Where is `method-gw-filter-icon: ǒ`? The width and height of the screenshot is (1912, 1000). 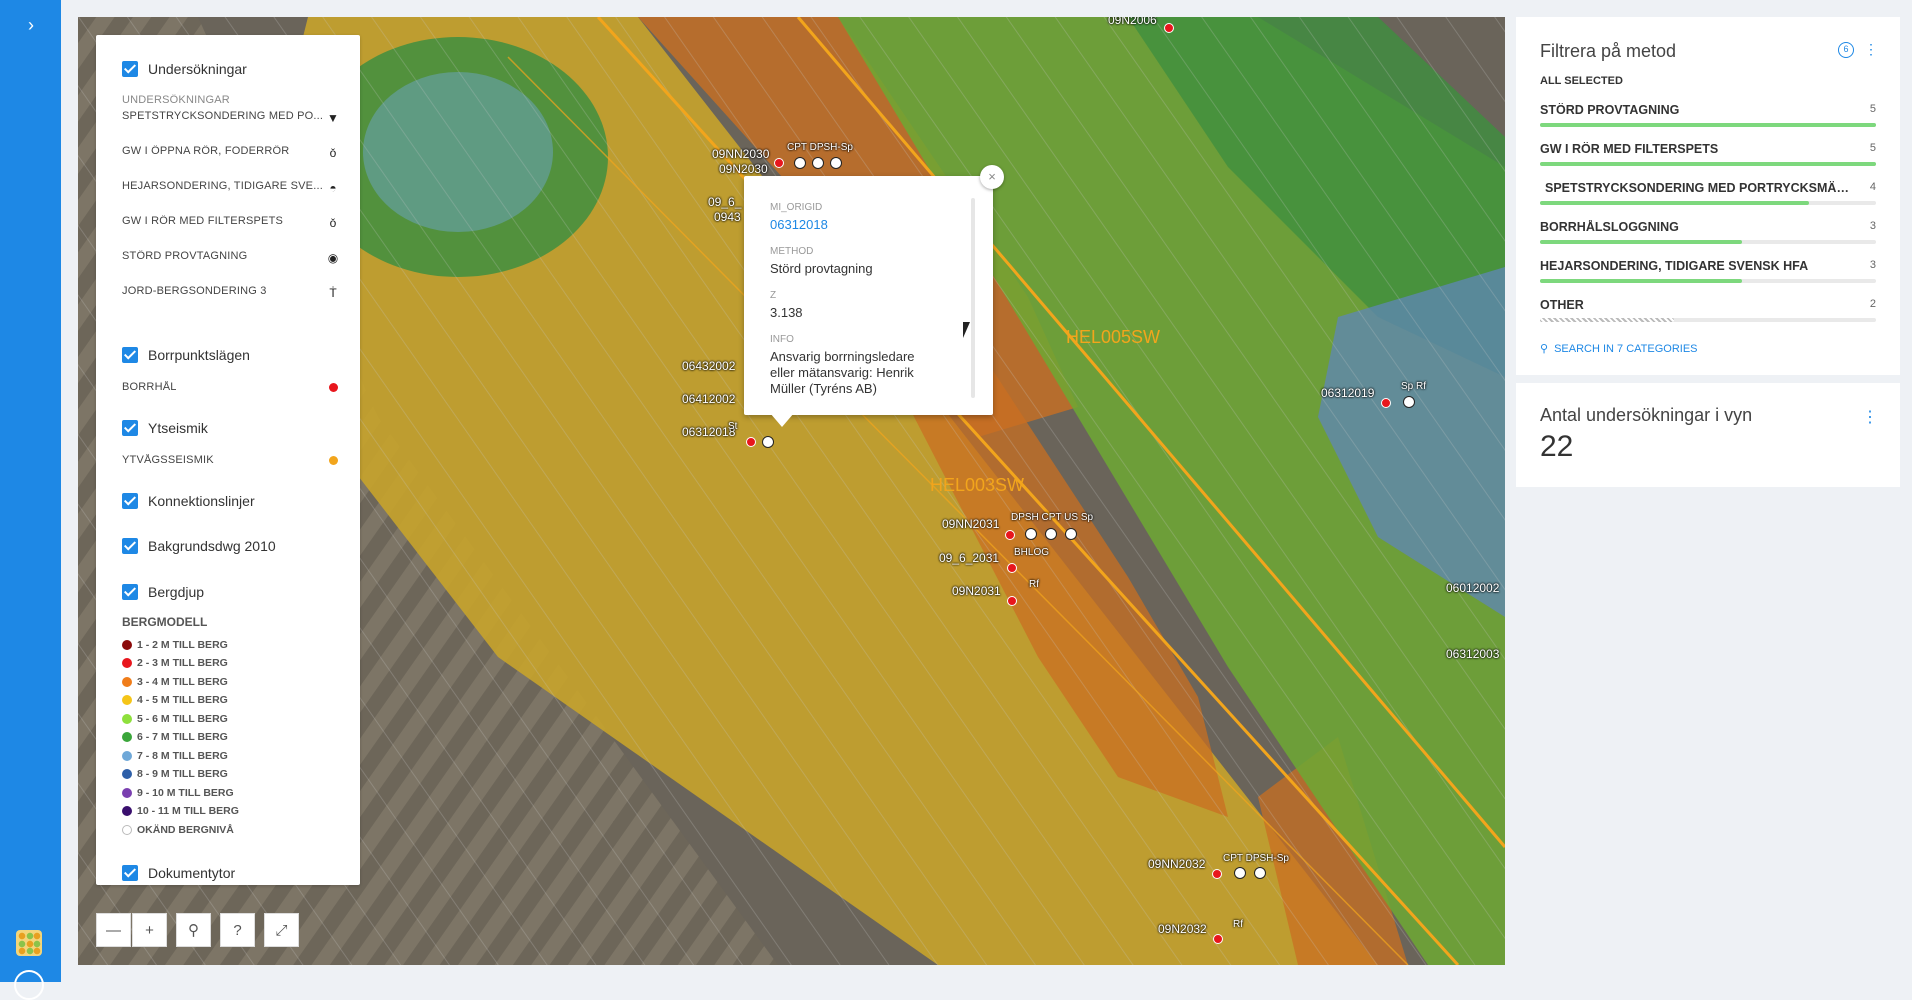
method-gw-filter-icon: ǒ is located at coordinates (333, 223).